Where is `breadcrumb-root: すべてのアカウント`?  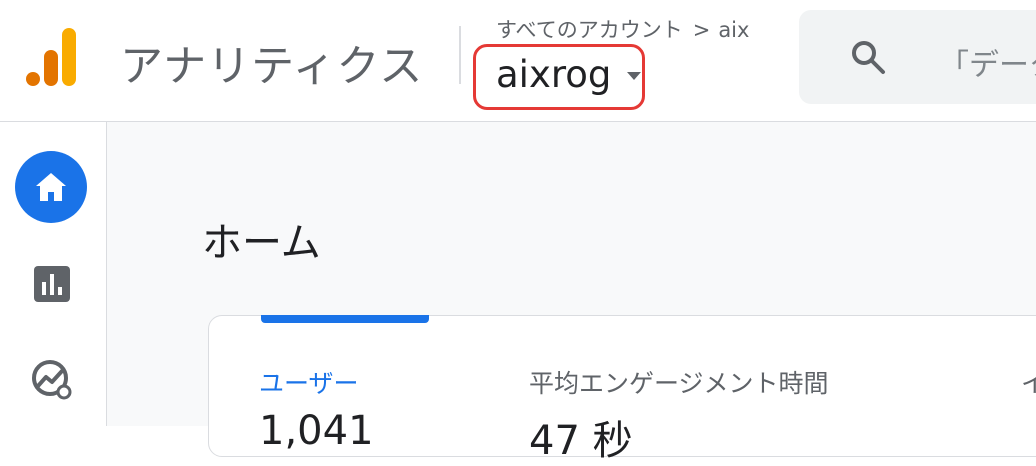 breadcrumb-root: すべてのアカウント is located at coordinates (589, 30).